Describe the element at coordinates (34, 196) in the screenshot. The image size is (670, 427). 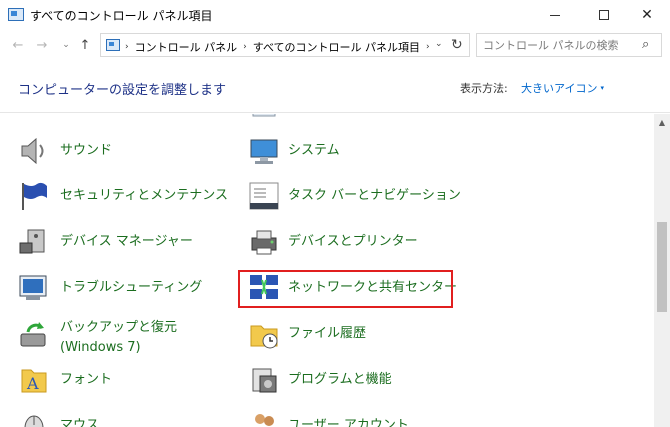
I see `flag-icon` at that location.